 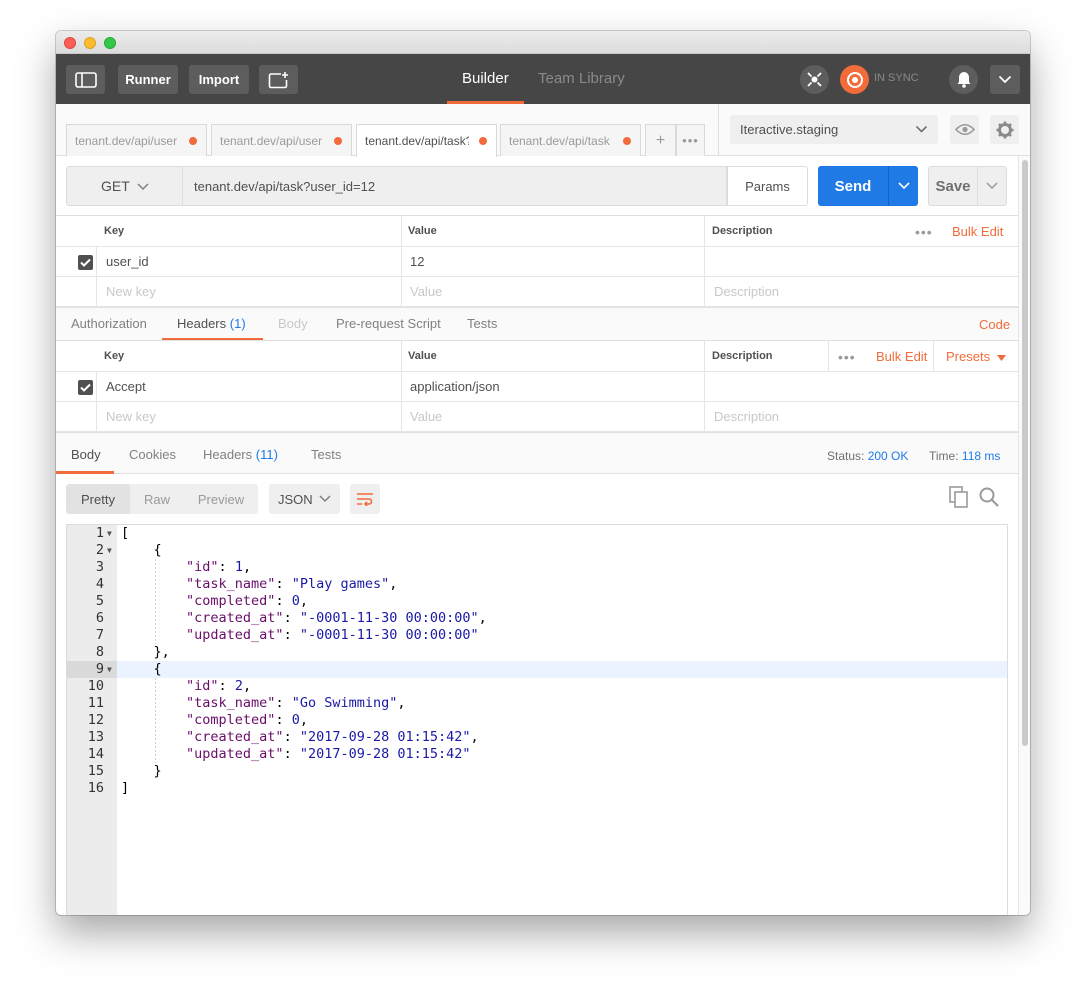 I want to click on close-window-button, so click(x=70, y=43).